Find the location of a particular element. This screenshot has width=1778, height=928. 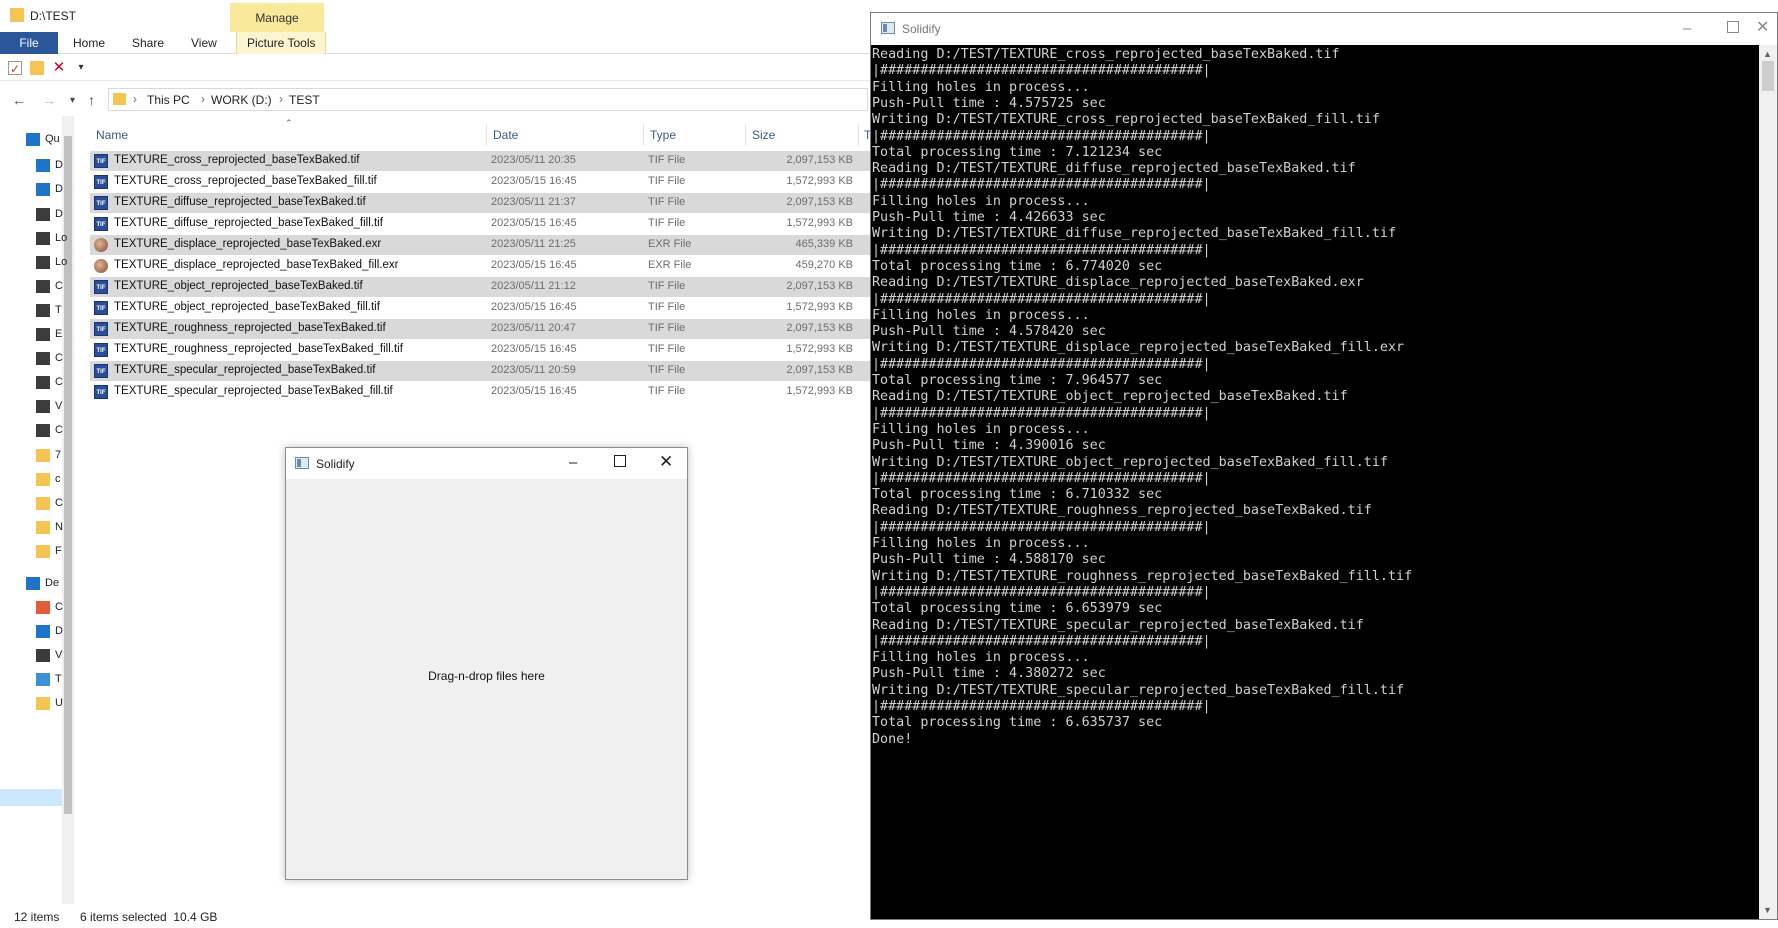

breadcrumb-work-drive: WORK (D:) is located at coordinates (241, 100).